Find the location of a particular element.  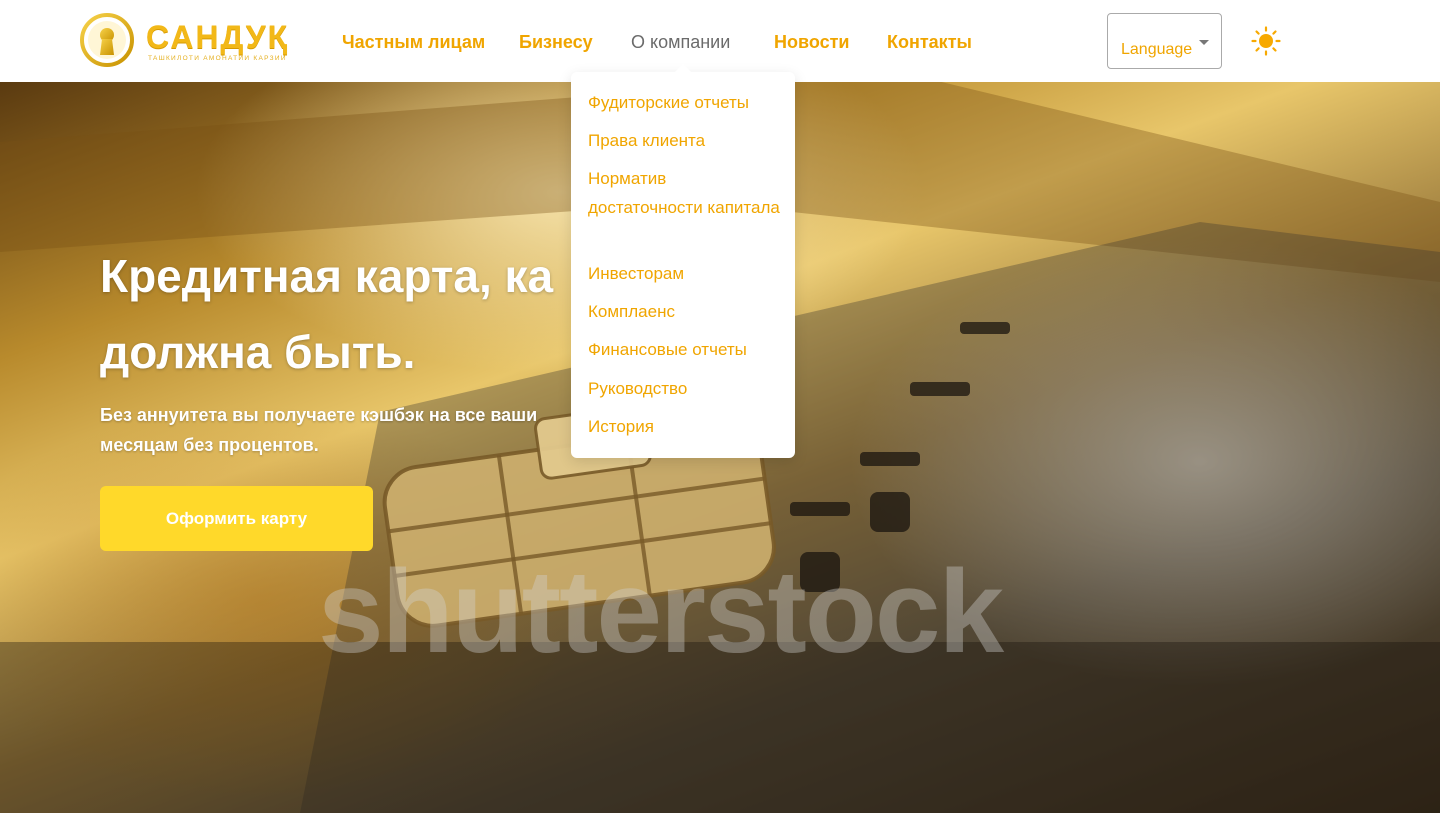

language-select: Language is located at coordinates (1164, 41).